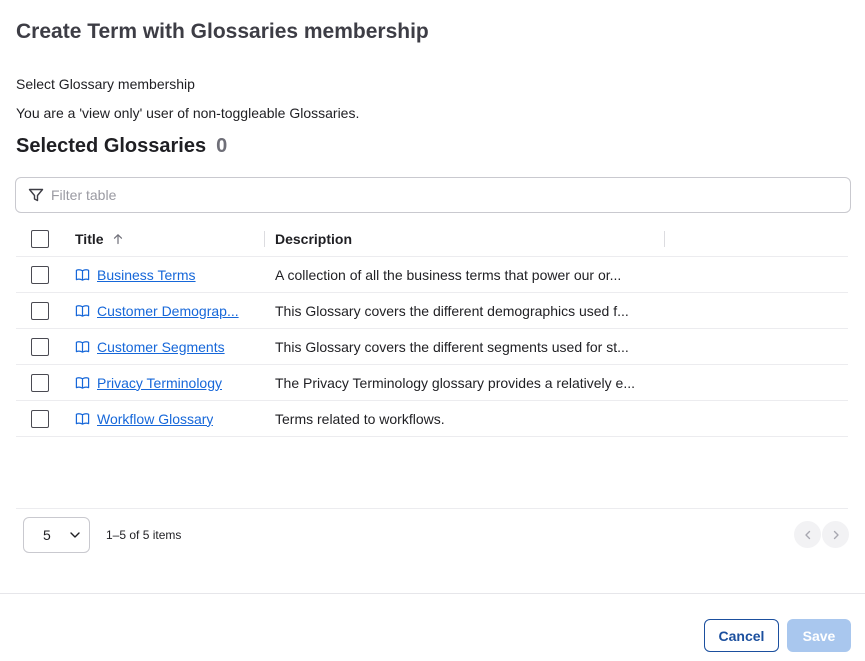  I want to click on next-page-button, so click(835, 534).